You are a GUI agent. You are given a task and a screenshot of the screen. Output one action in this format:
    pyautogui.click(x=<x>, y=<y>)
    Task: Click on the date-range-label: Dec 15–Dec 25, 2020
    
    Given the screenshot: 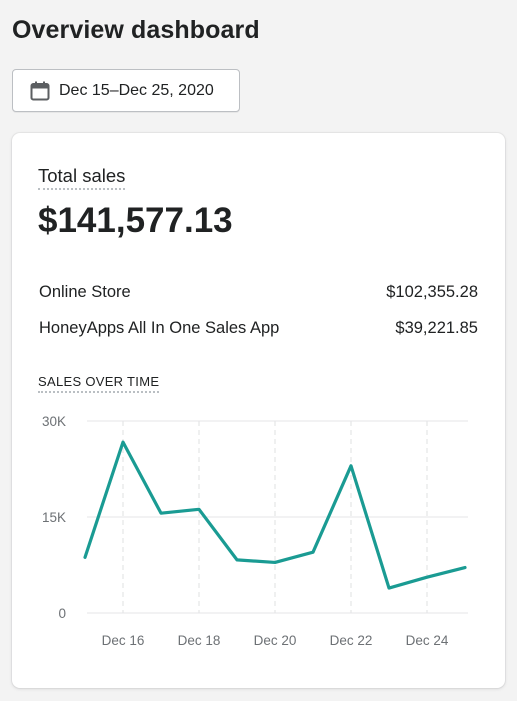 What is the action you would take?
    pyautogui.click(x=136, y=90)
    